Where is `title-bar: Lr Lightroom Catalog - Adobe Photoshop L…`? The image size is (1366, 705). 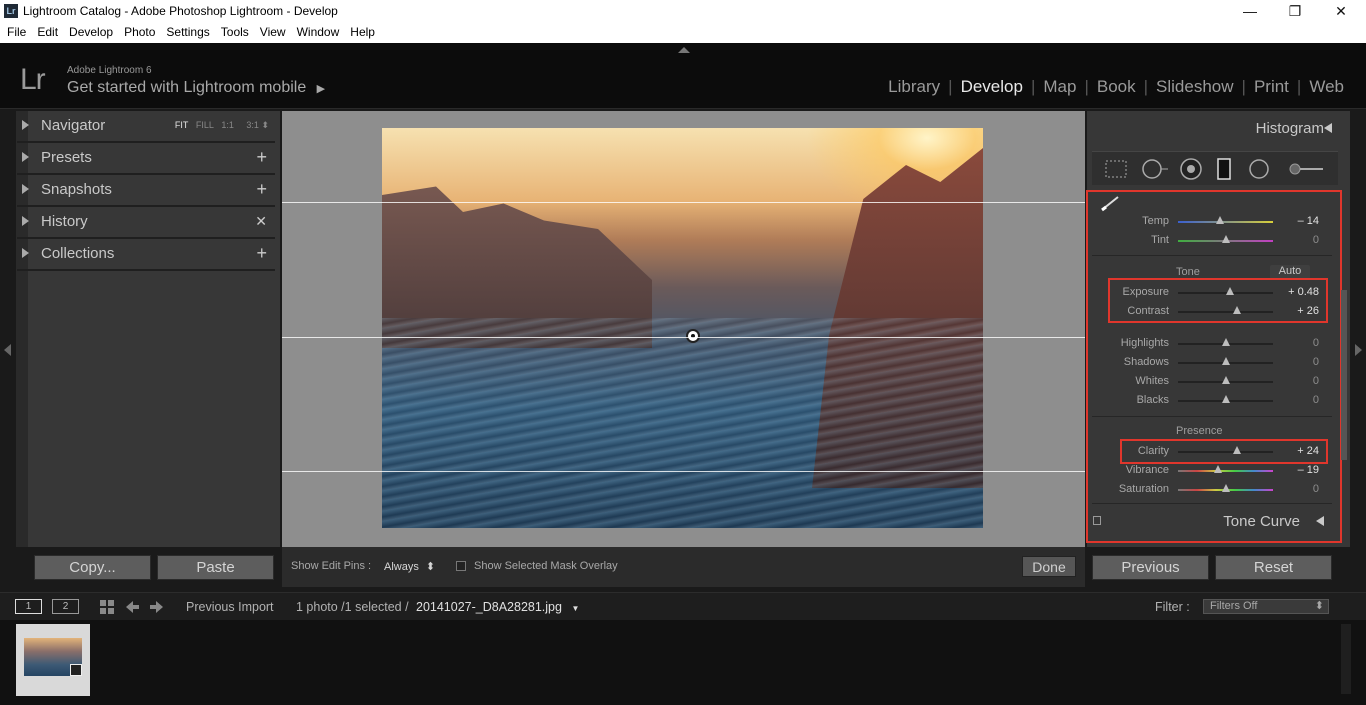 title-bar: Lr Lightroom Catalog - Adobe Photoshop L… is located at coordinates (683, 11).